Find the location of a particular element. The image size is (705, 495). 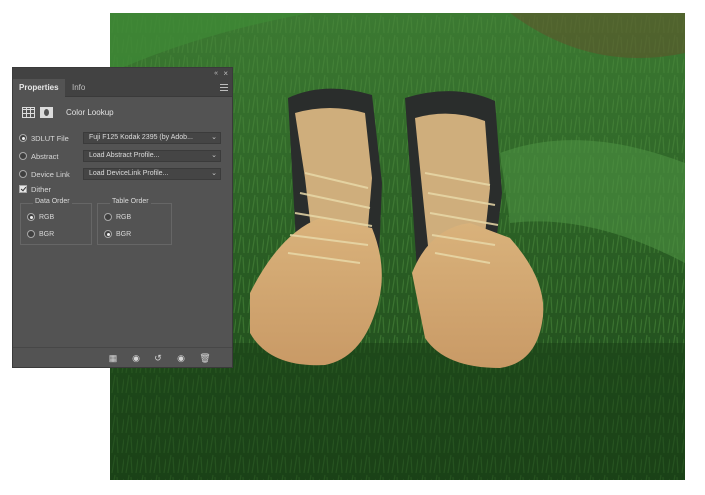

label-dither: Dither is located at coordinates (41, 189).